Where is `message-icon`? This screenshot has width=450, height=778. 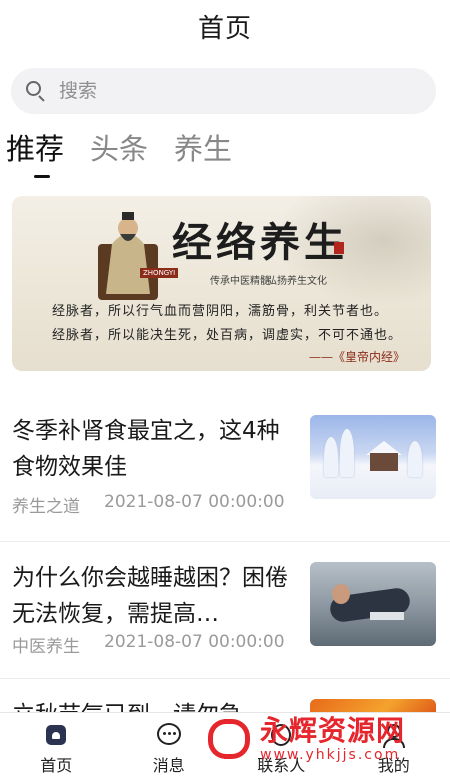 message-icon is located at coordinates (169, 735).